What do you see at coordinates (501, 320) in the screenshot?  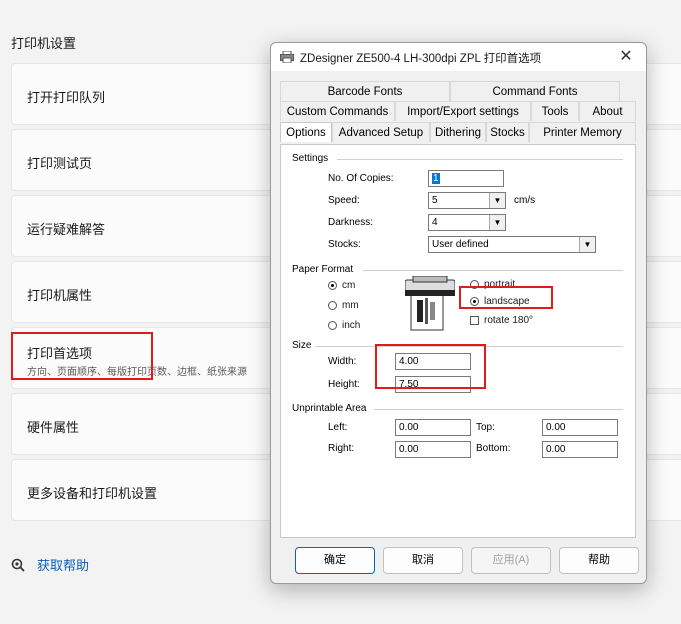 I see `rotate-180-checkbox: rotate 180°` at bounding box center [501, 320].